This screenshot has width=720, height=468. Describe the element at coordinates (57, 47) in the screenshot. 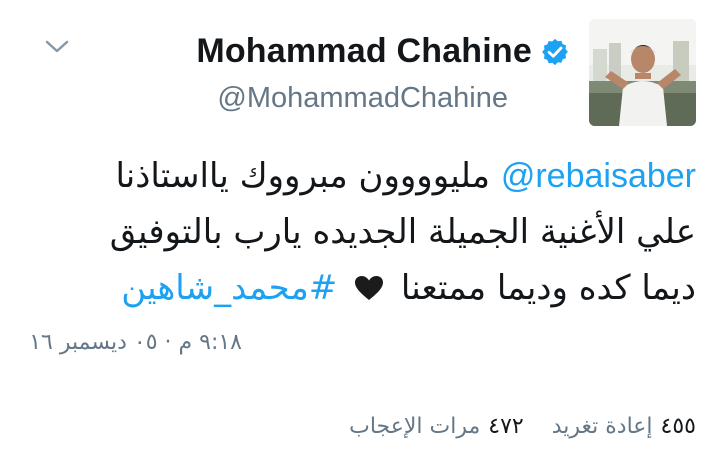

I see `chevron-down-icon` at that location.